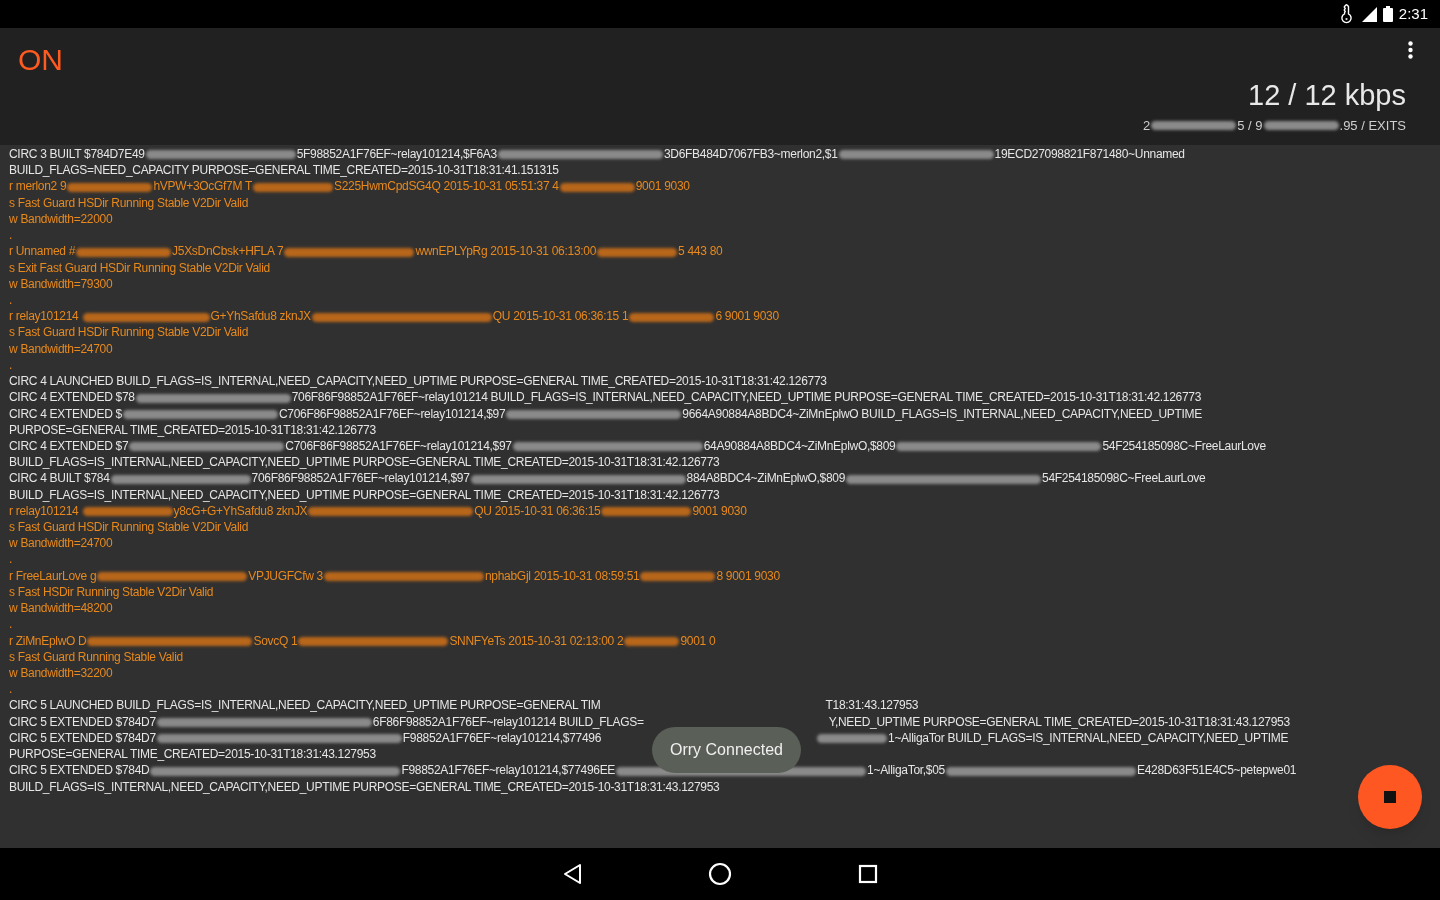  I want to click on log-text: SovcQ 1, so click(275, 640).